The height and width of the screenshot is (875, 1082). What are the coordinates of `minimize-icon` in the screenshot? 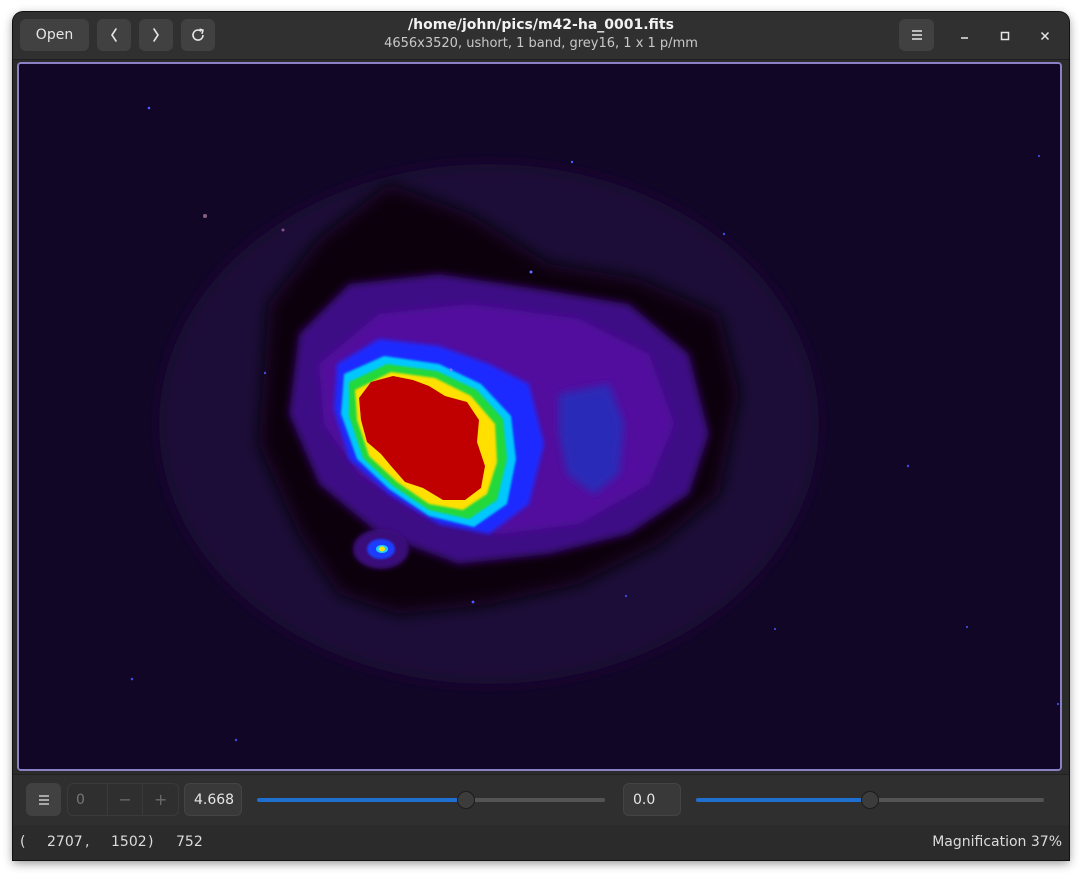 It's located at (965, 36).